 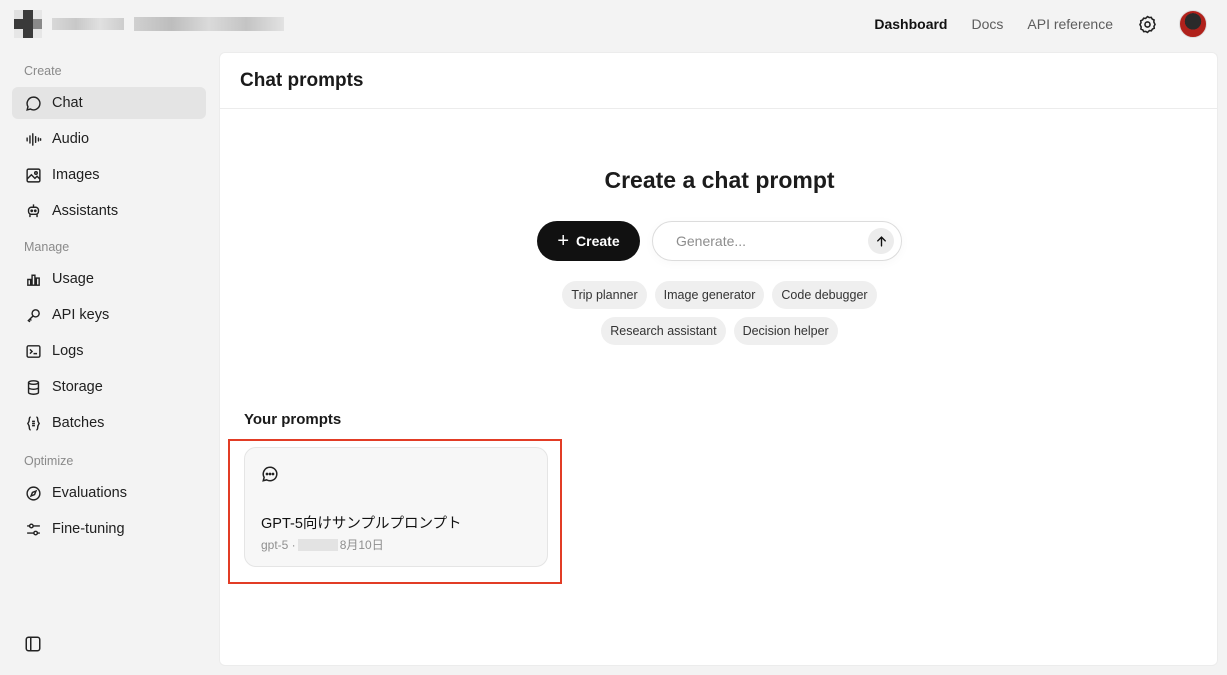 I want to click on prompt-card-meta: gpt-5 · 8月10日, so click(x=322, y=544).